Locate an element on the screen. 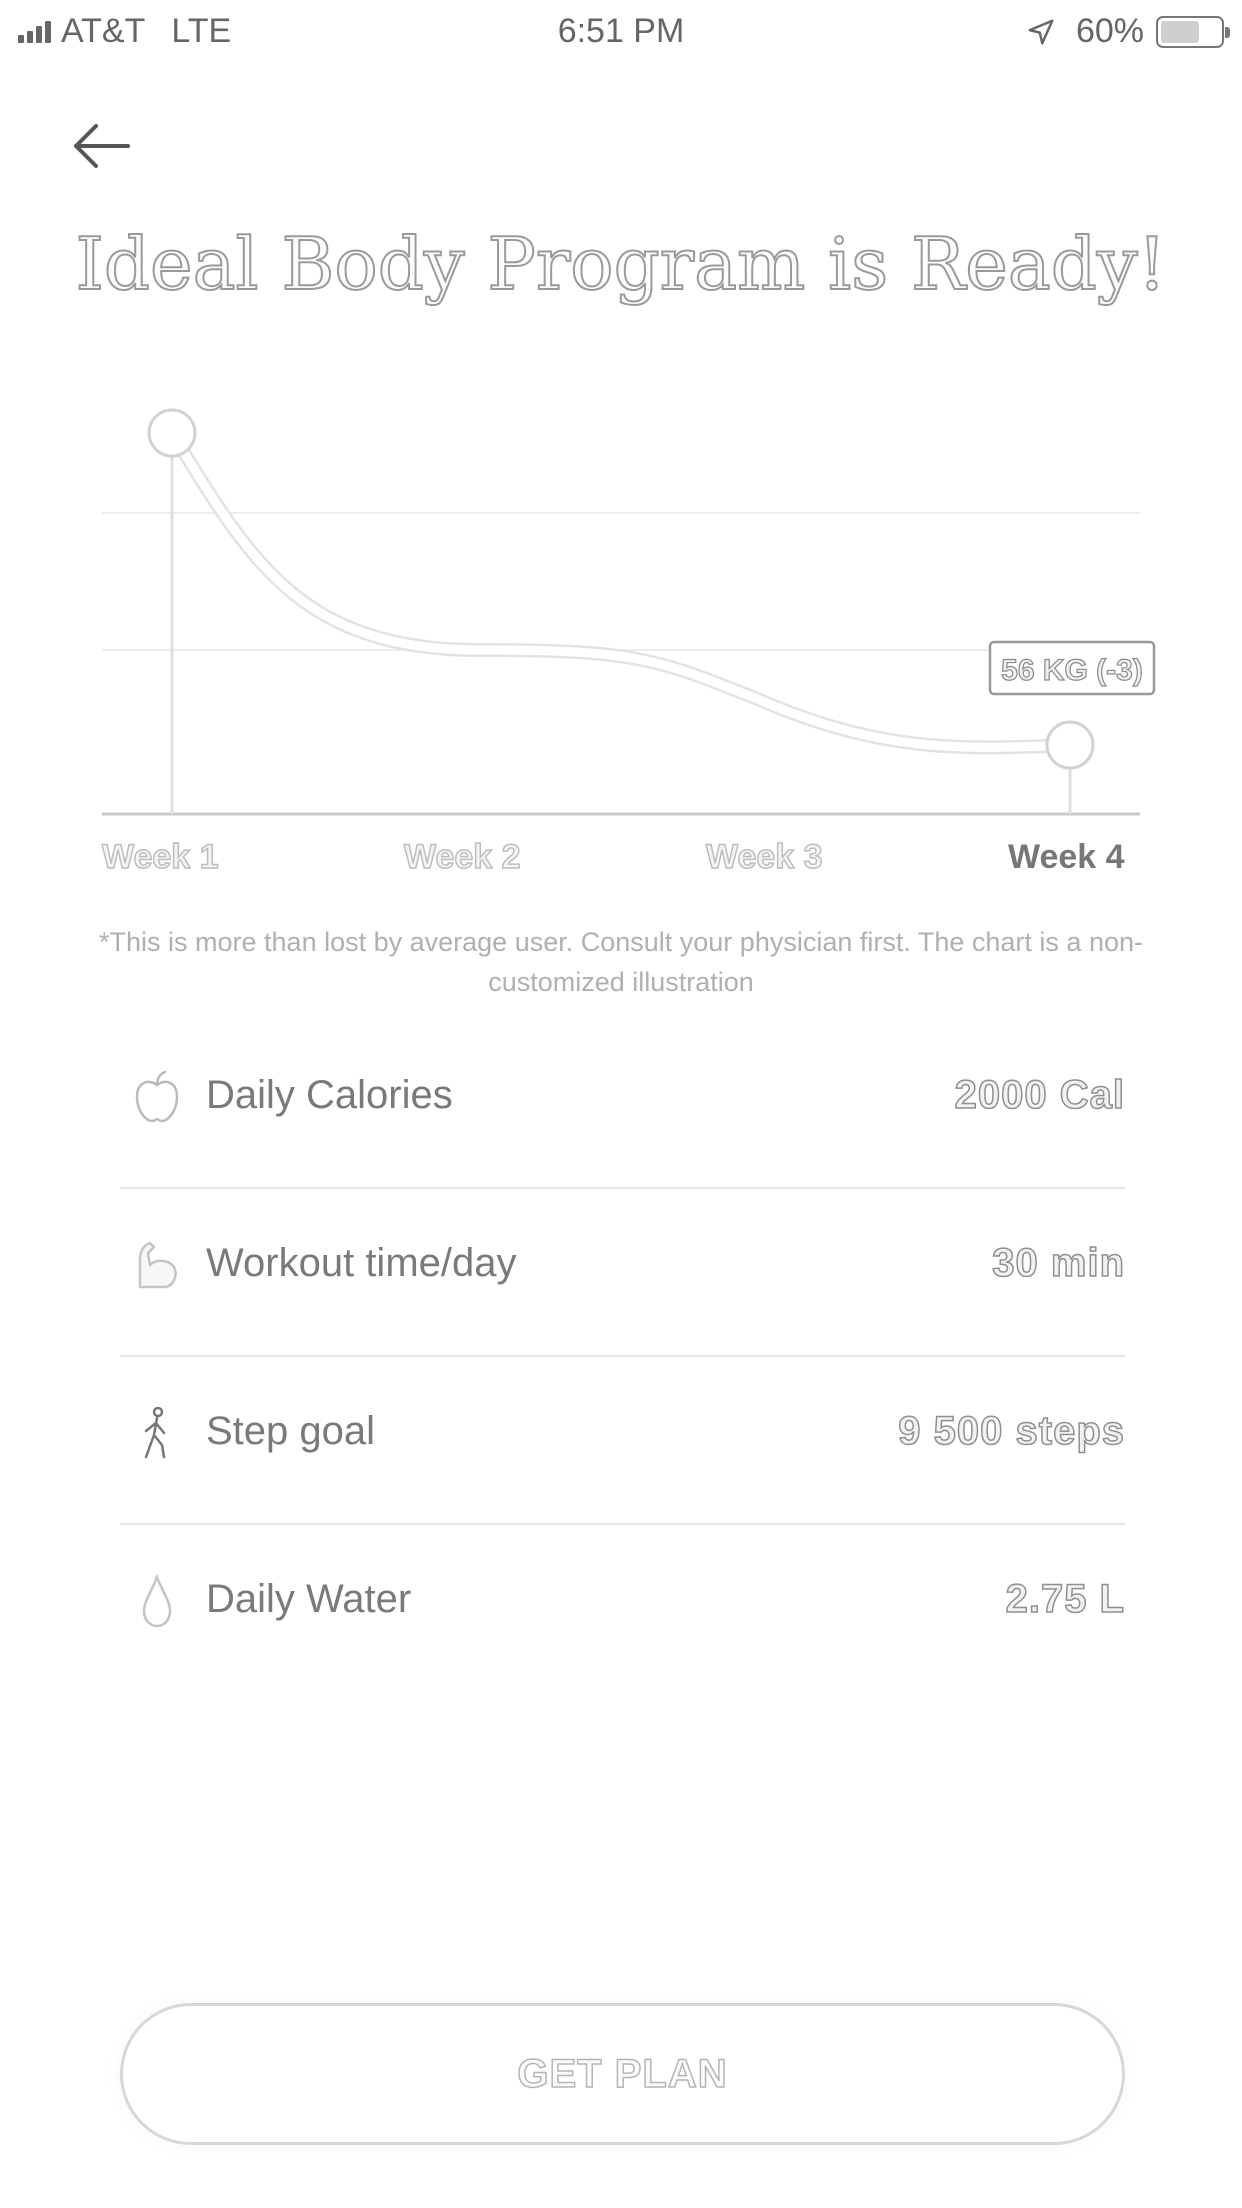  back-arrow-icon is located at coordinates (102, 146).